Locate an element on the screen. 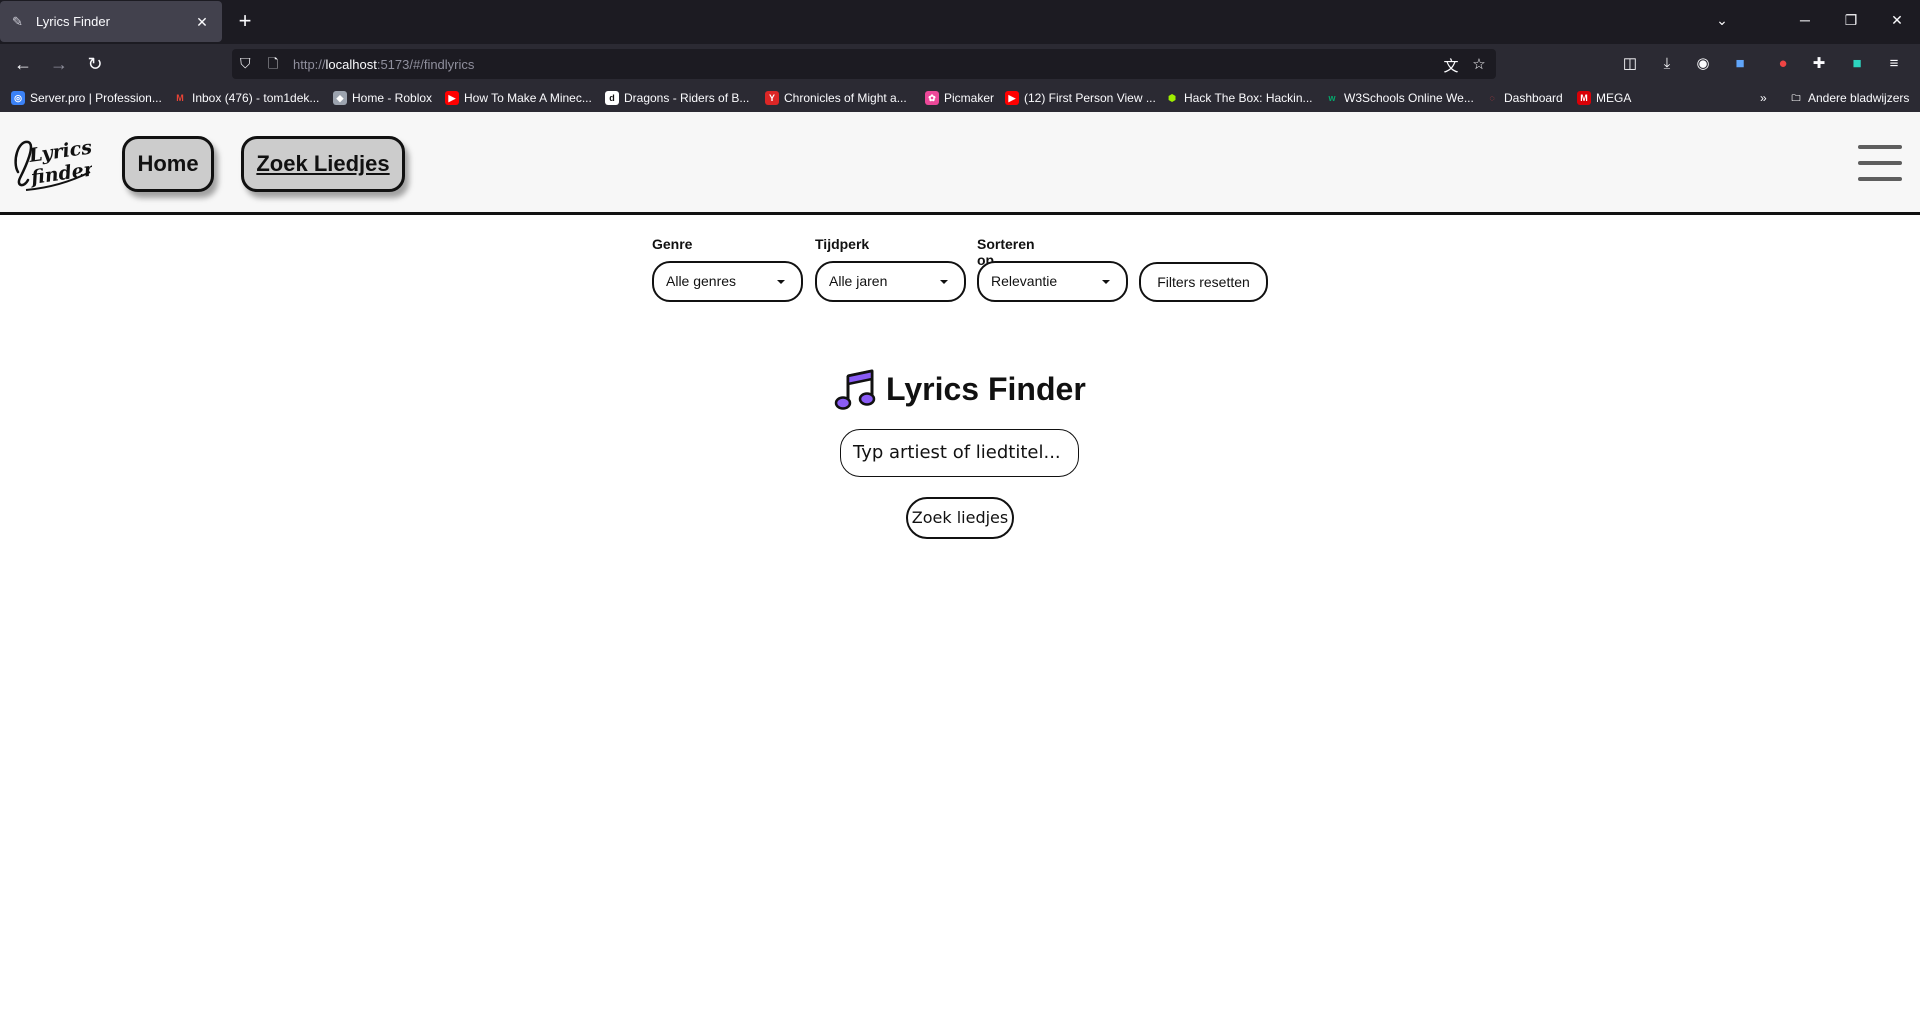 The width and height of the screenshot is (1920, 1036). window-close-icon: ✕ is located at coordinates (1897, 20).